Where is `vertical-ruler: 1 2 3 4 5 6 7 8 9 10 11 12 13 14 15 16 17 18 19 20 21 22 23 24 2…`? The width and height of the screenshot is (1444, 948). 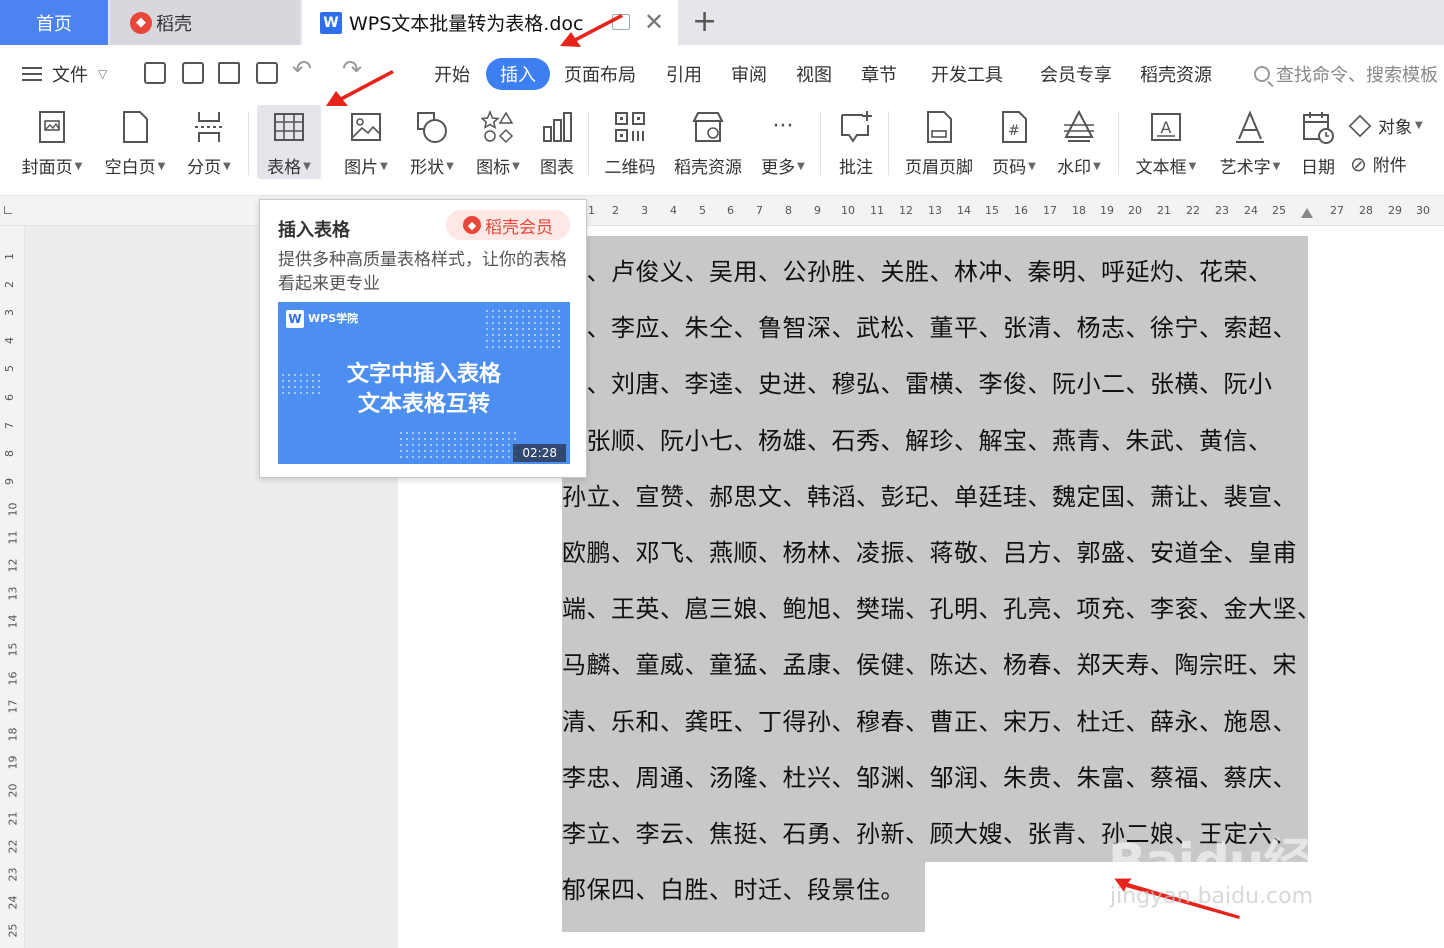
vertical-ruler: 1 2 3 4 5 6 7 8 9 10 11 12 13 14 15 16 17 18 19 20 21 22 23 24 2… is located at coordinates (12, 587).